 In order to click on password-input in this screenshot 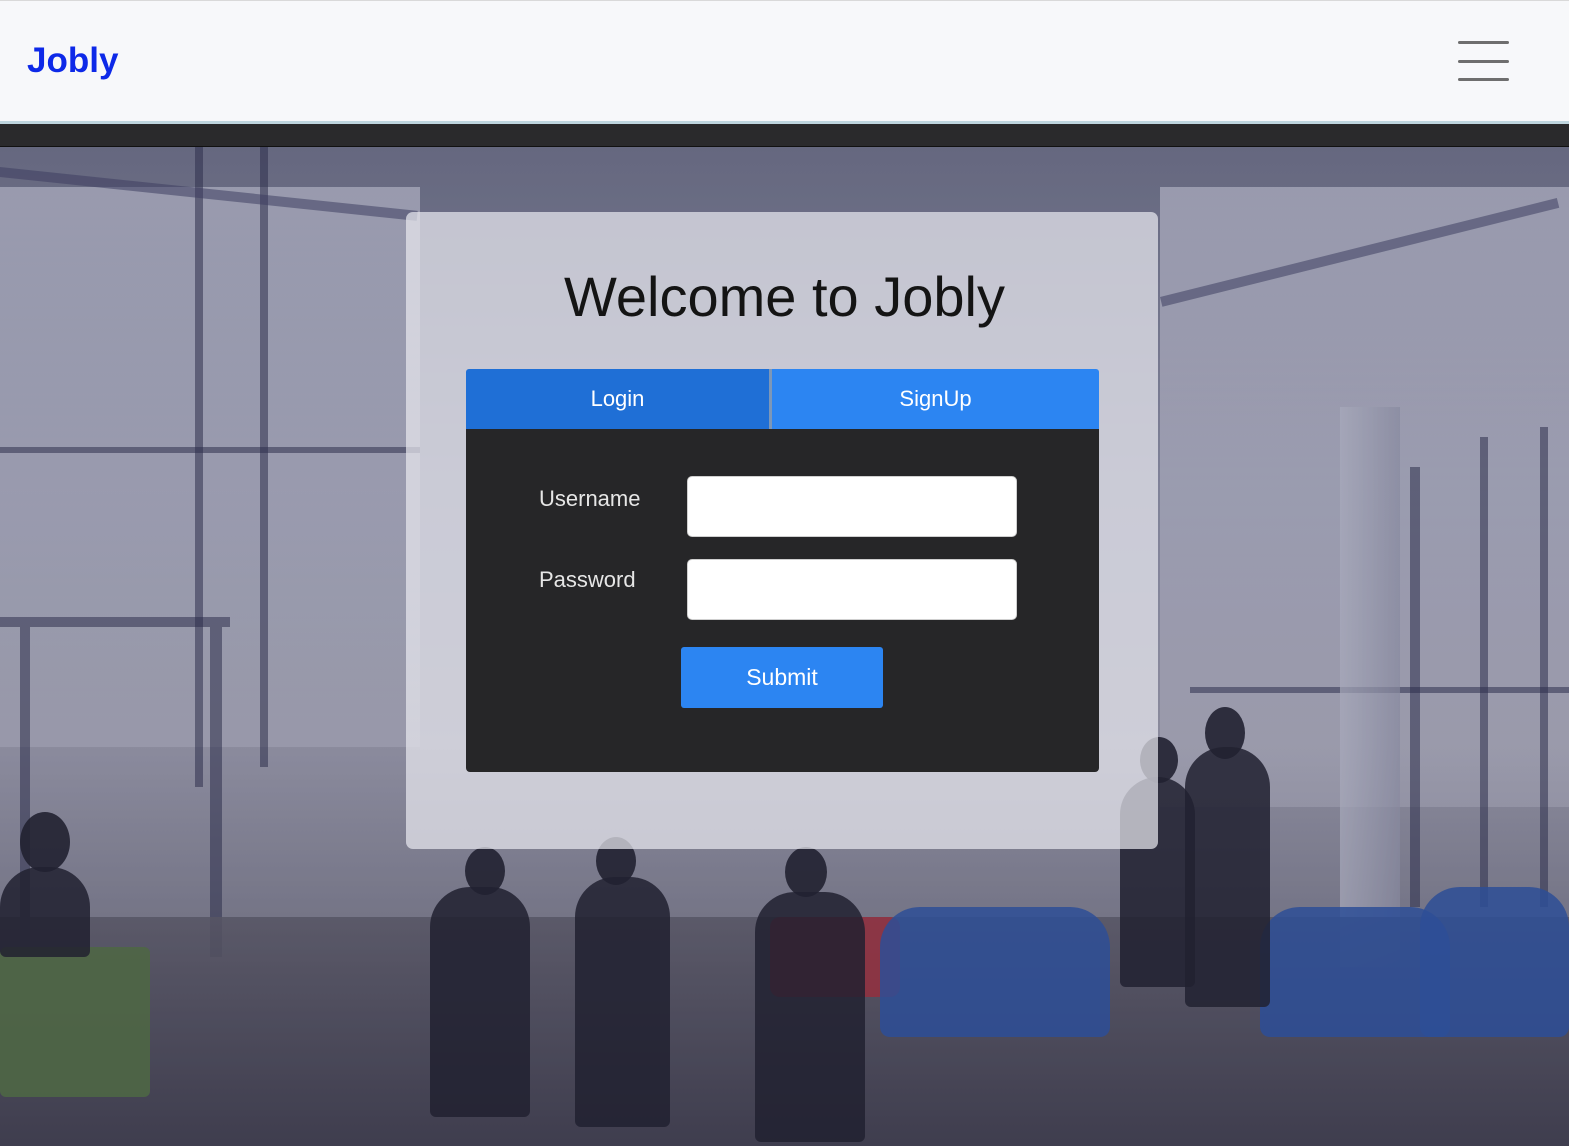, I will do `click(852, 589)`.